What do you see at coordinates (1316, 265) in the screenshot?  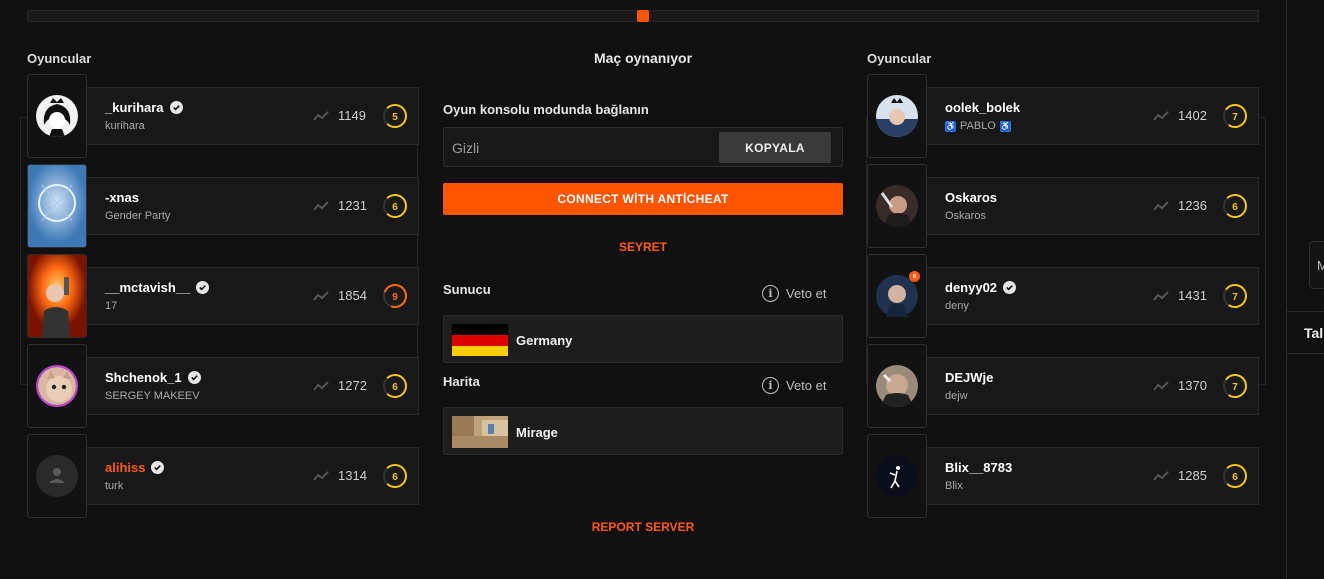 I see `right-panel-field: M` at bounding box center [1316, 265].